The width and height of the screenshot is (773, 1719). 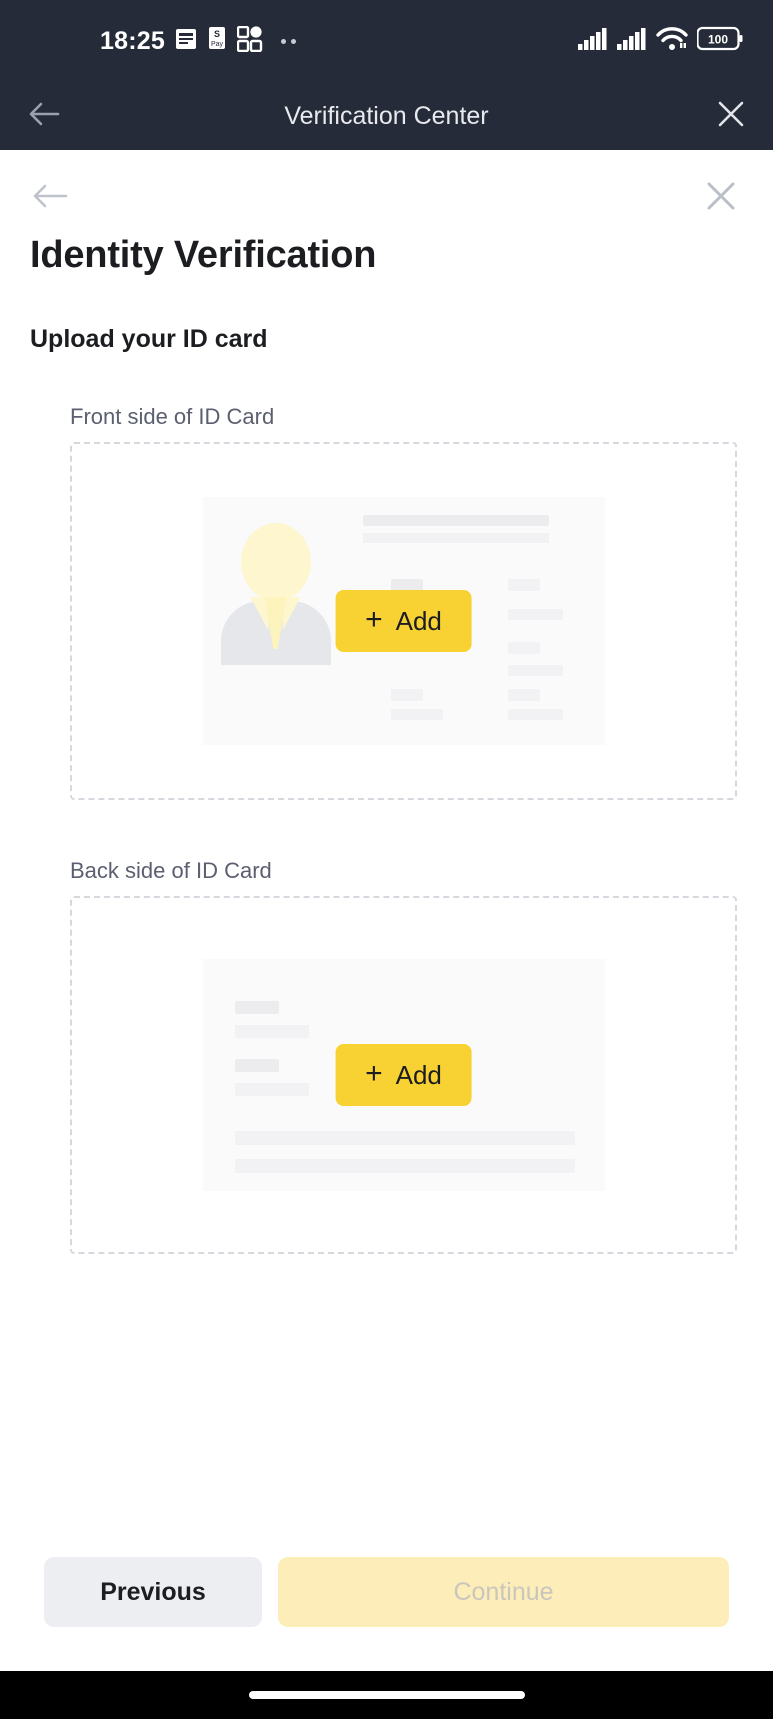 I want to click on battery-icon: 100, so click(x=719, y=41).